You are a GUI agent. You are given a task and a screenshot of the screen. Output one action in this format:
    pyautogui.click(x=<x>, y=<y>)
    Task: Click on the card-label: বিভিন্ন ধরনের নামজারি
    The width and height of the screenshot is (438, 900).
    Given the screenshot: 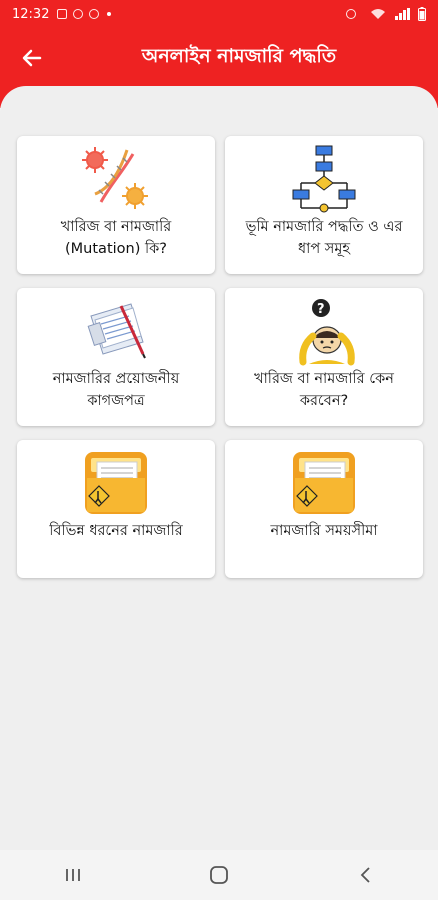 What is the action you would take?
    pyautogui.click(x=116, y=531)
    